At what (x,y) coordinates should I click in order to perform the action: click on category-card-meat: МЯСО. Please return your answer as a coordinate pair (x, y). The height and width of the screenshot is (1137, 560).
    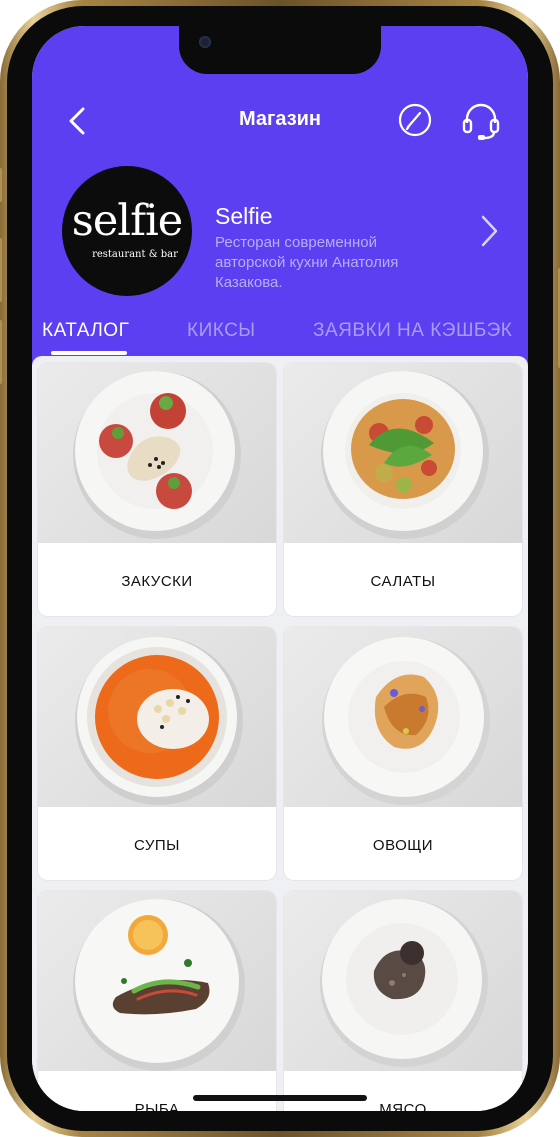
    Looking at the image, I should click on (403, 1001).